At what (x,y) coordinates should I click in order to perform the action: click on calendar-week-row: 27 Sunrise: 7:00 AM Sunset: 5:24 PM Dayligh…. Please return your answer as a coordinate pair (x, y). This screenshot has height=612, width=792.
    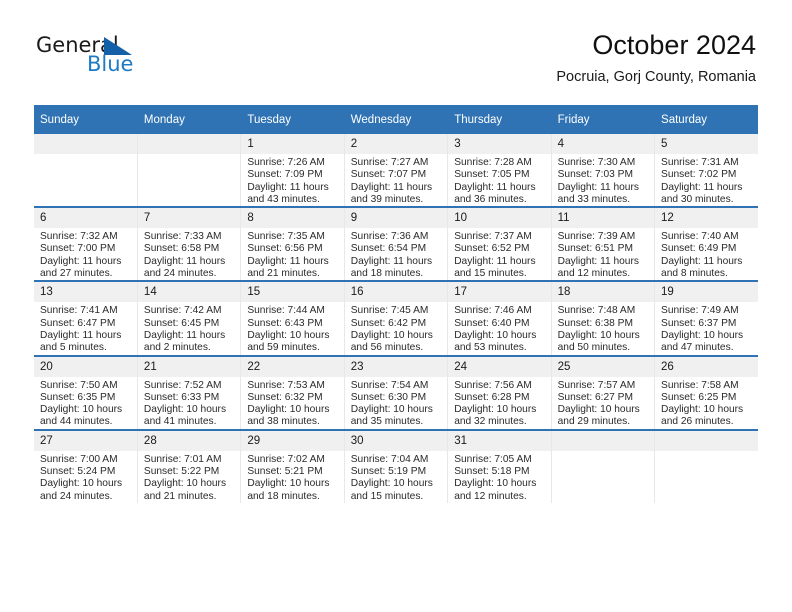
    Looking at the image, I should click on (396, 465).